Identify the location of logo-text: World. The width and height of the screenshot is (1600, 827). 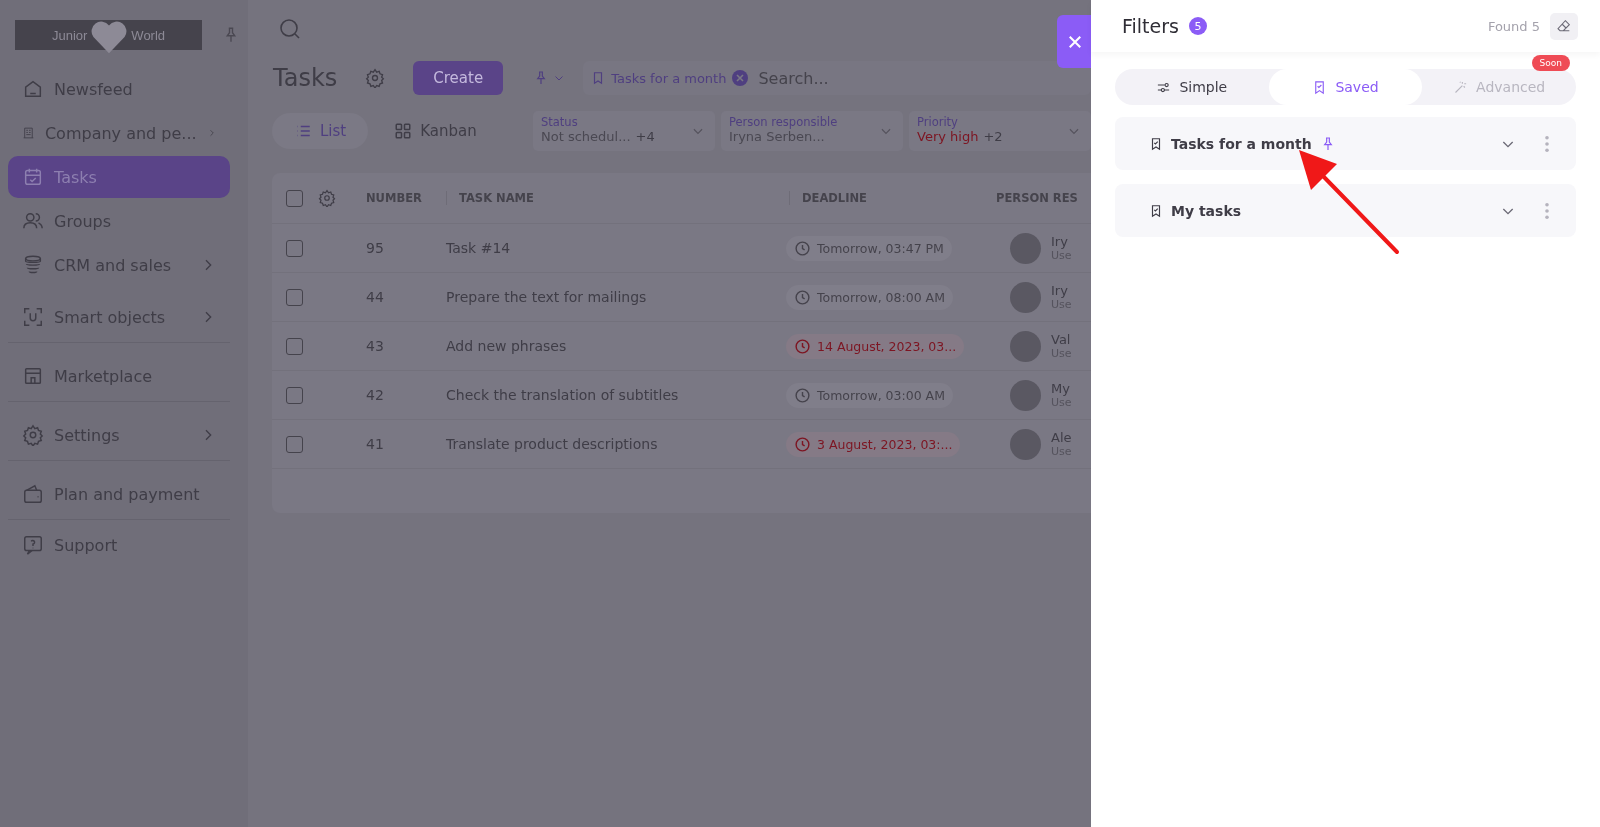
(148, 35).